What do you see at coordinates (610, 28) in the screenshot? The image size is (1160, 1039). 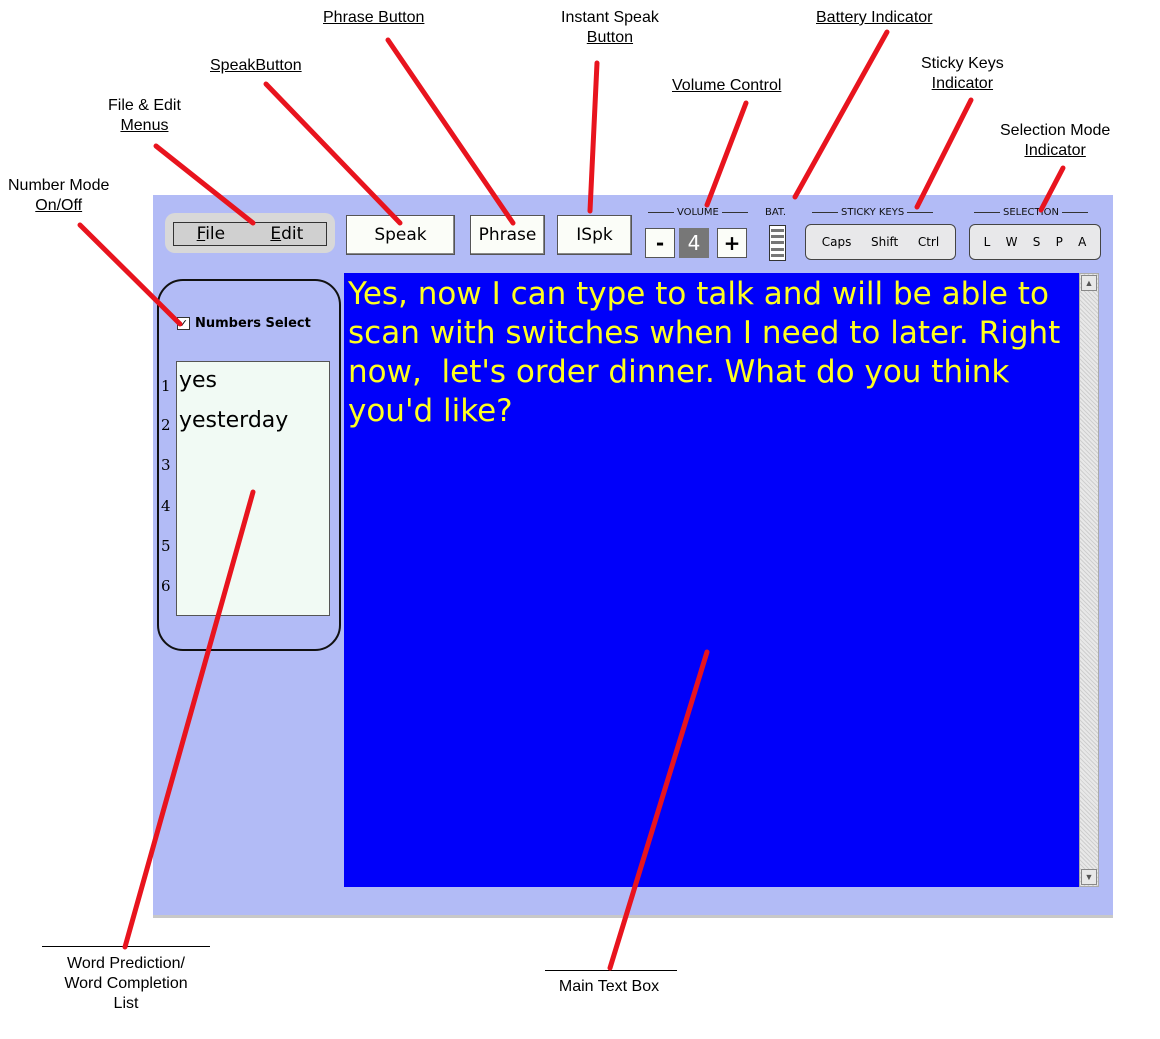 I see `callout-instant-speak: Instant Speak Button` at bounding box center [610, 28].